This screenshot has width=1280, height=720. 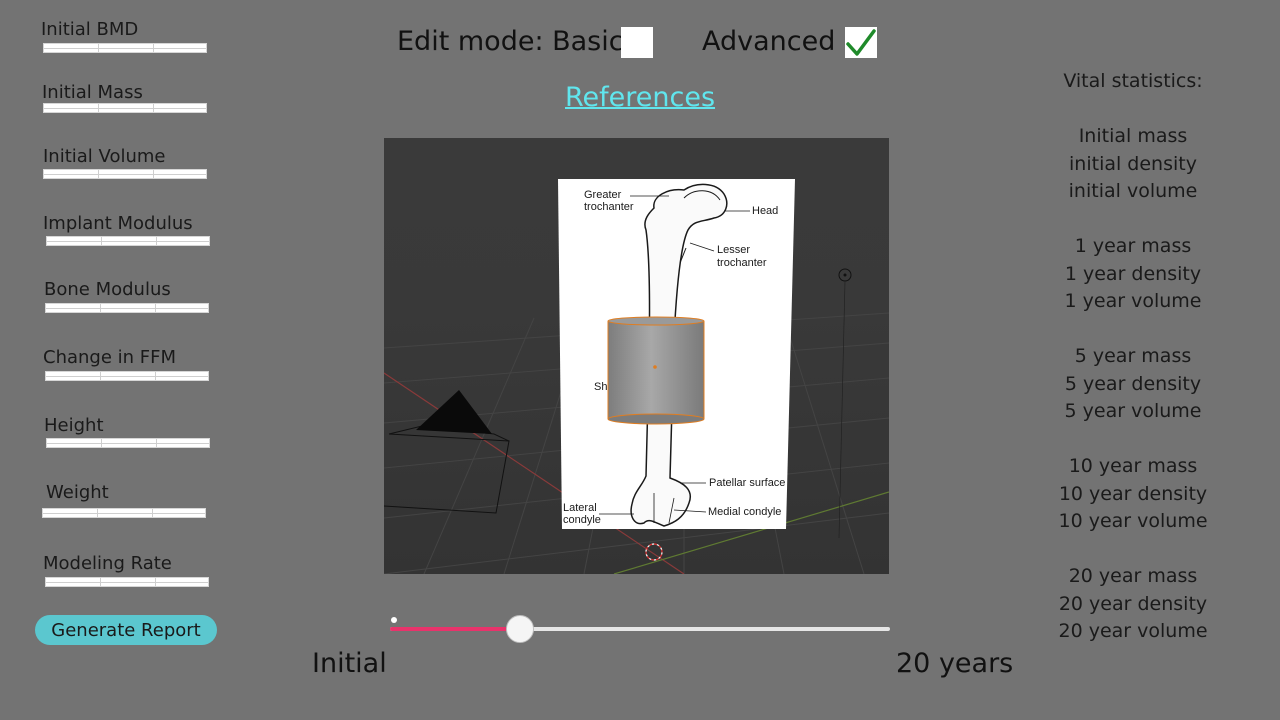 I want to click on lesser-trochanter-label-2: trochanter, so click(x=742, y=263).